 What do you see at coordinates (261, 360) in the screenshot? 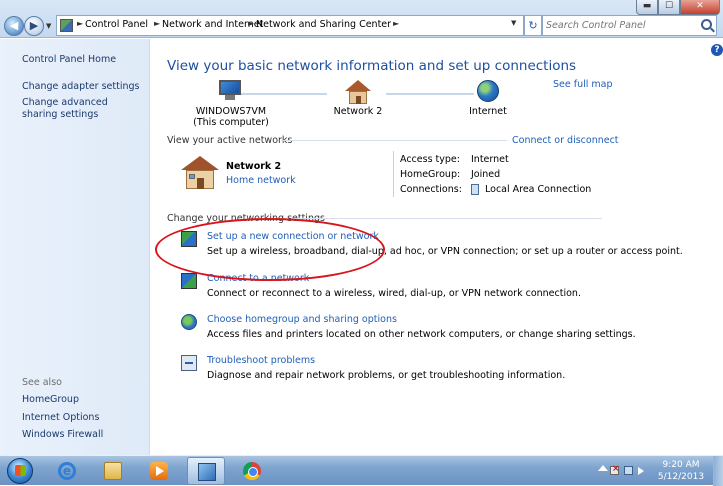
I see `troubleshoot-link: Troubleshoot problems` at bounding box center [261, 360].